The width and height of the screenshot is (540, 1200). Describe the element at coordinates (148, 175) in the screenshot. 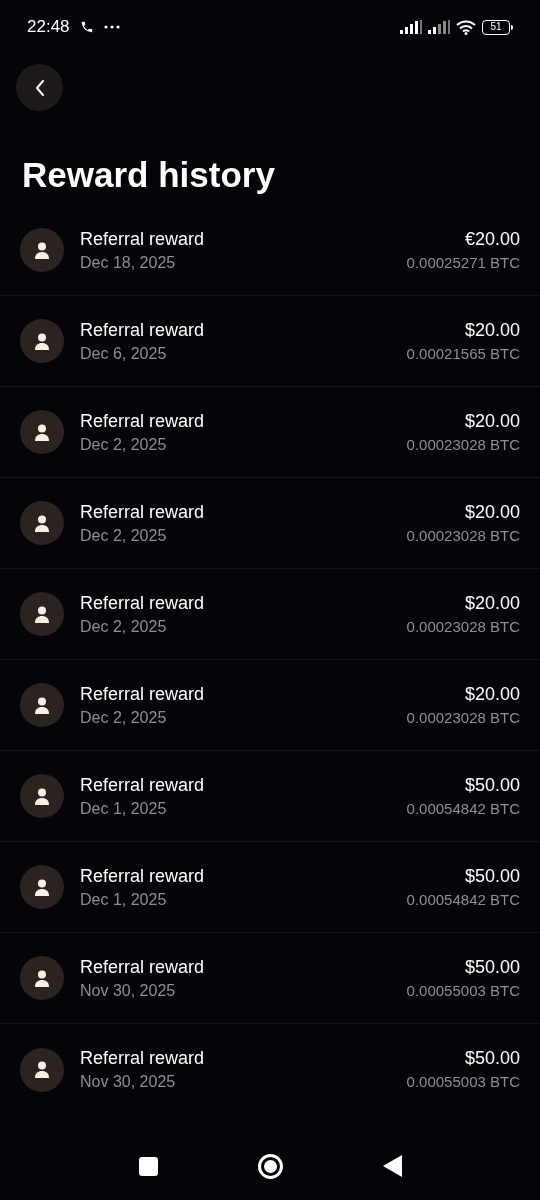

I see `page-title: Reward history` at that location.